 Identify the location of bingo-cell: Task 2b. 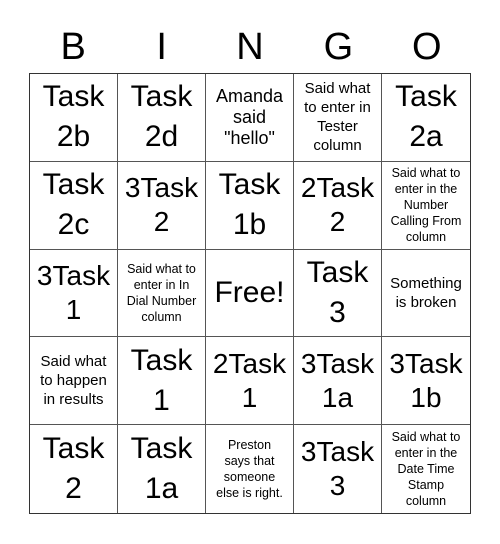
(74, 118).